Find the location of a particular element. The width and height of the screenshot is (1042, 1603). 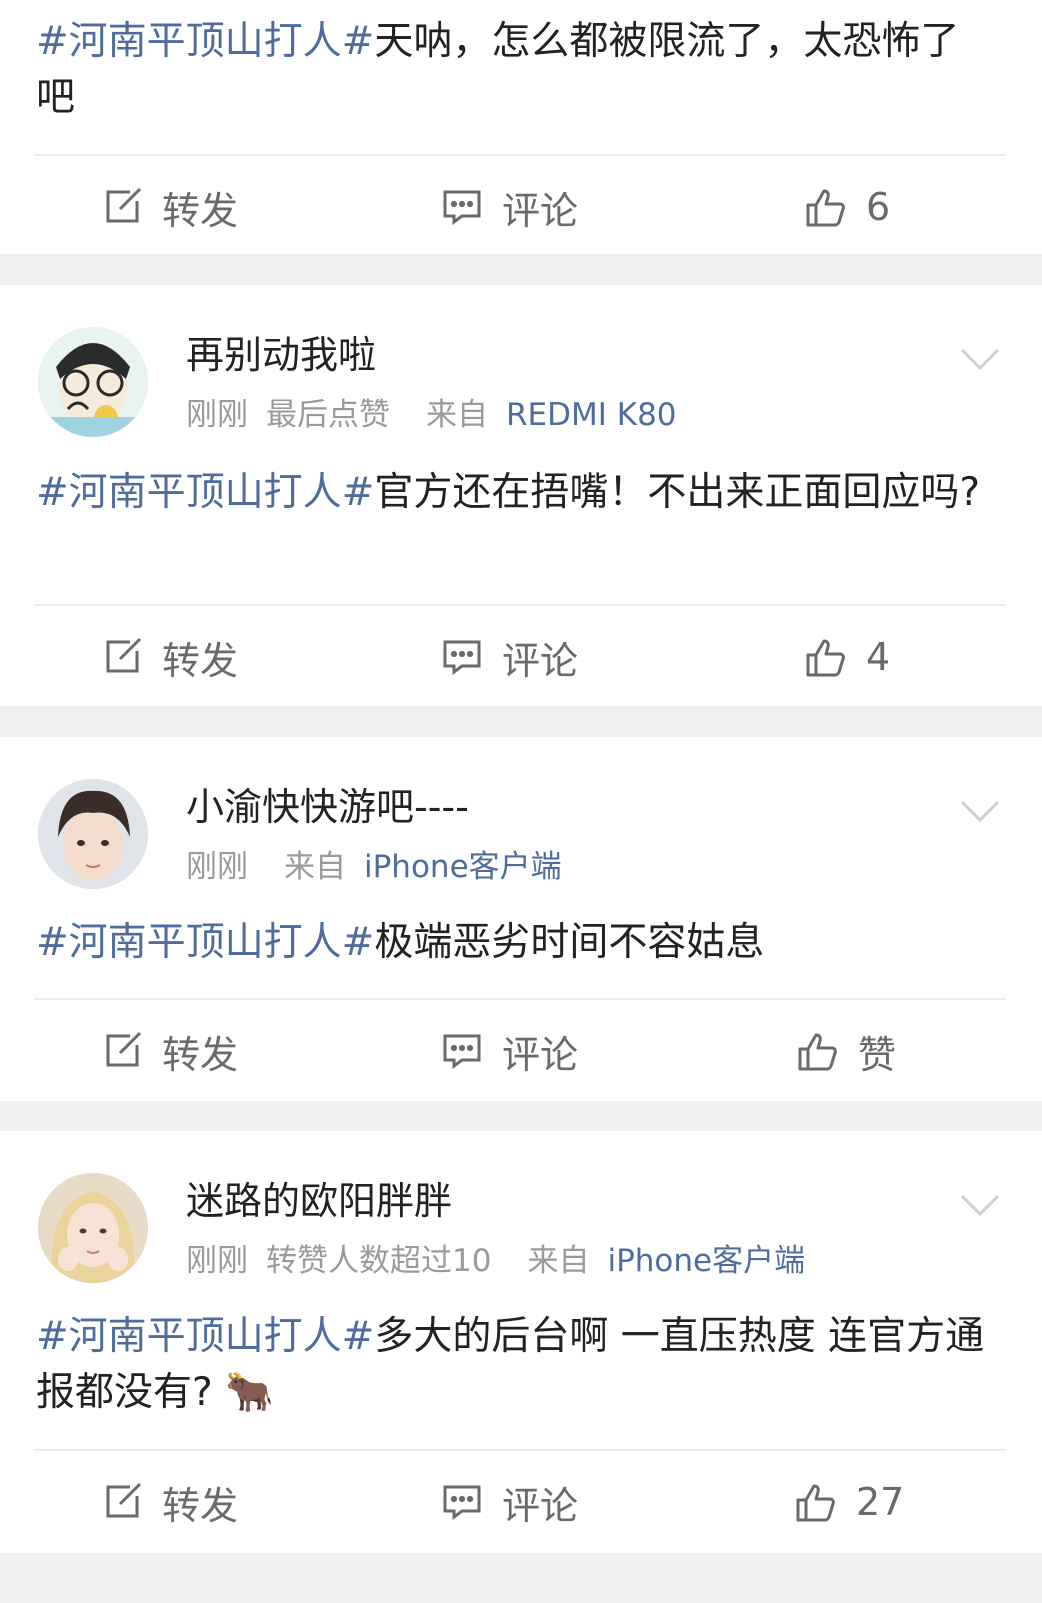

username: 迷路的欧阳胖胖 is located at coordinates (319, 1201).